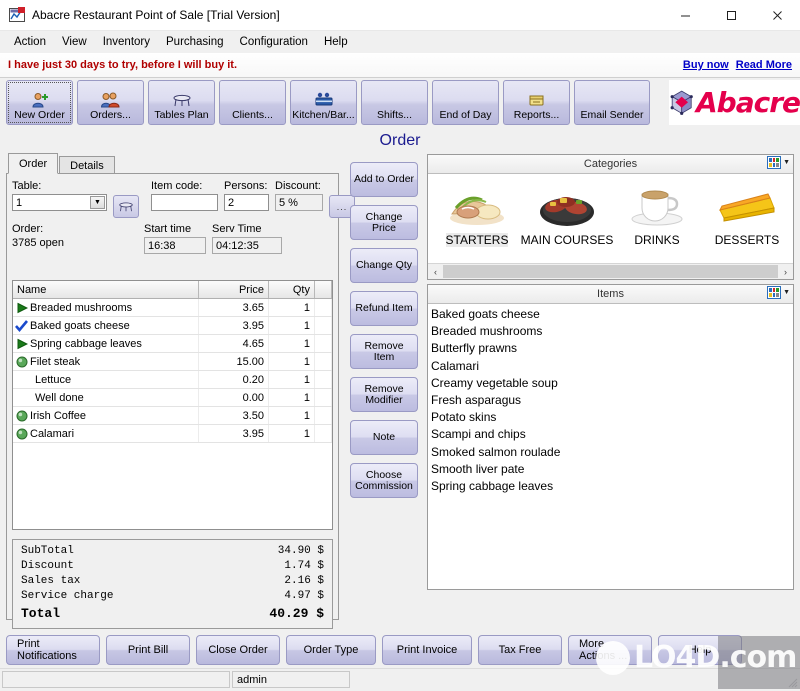 This screenshot has height=691, width=800. What do you see at coordinates (331, 650) in the screenshot?
I see `order-type-button: Order Type` at bounding box center [331, 650].